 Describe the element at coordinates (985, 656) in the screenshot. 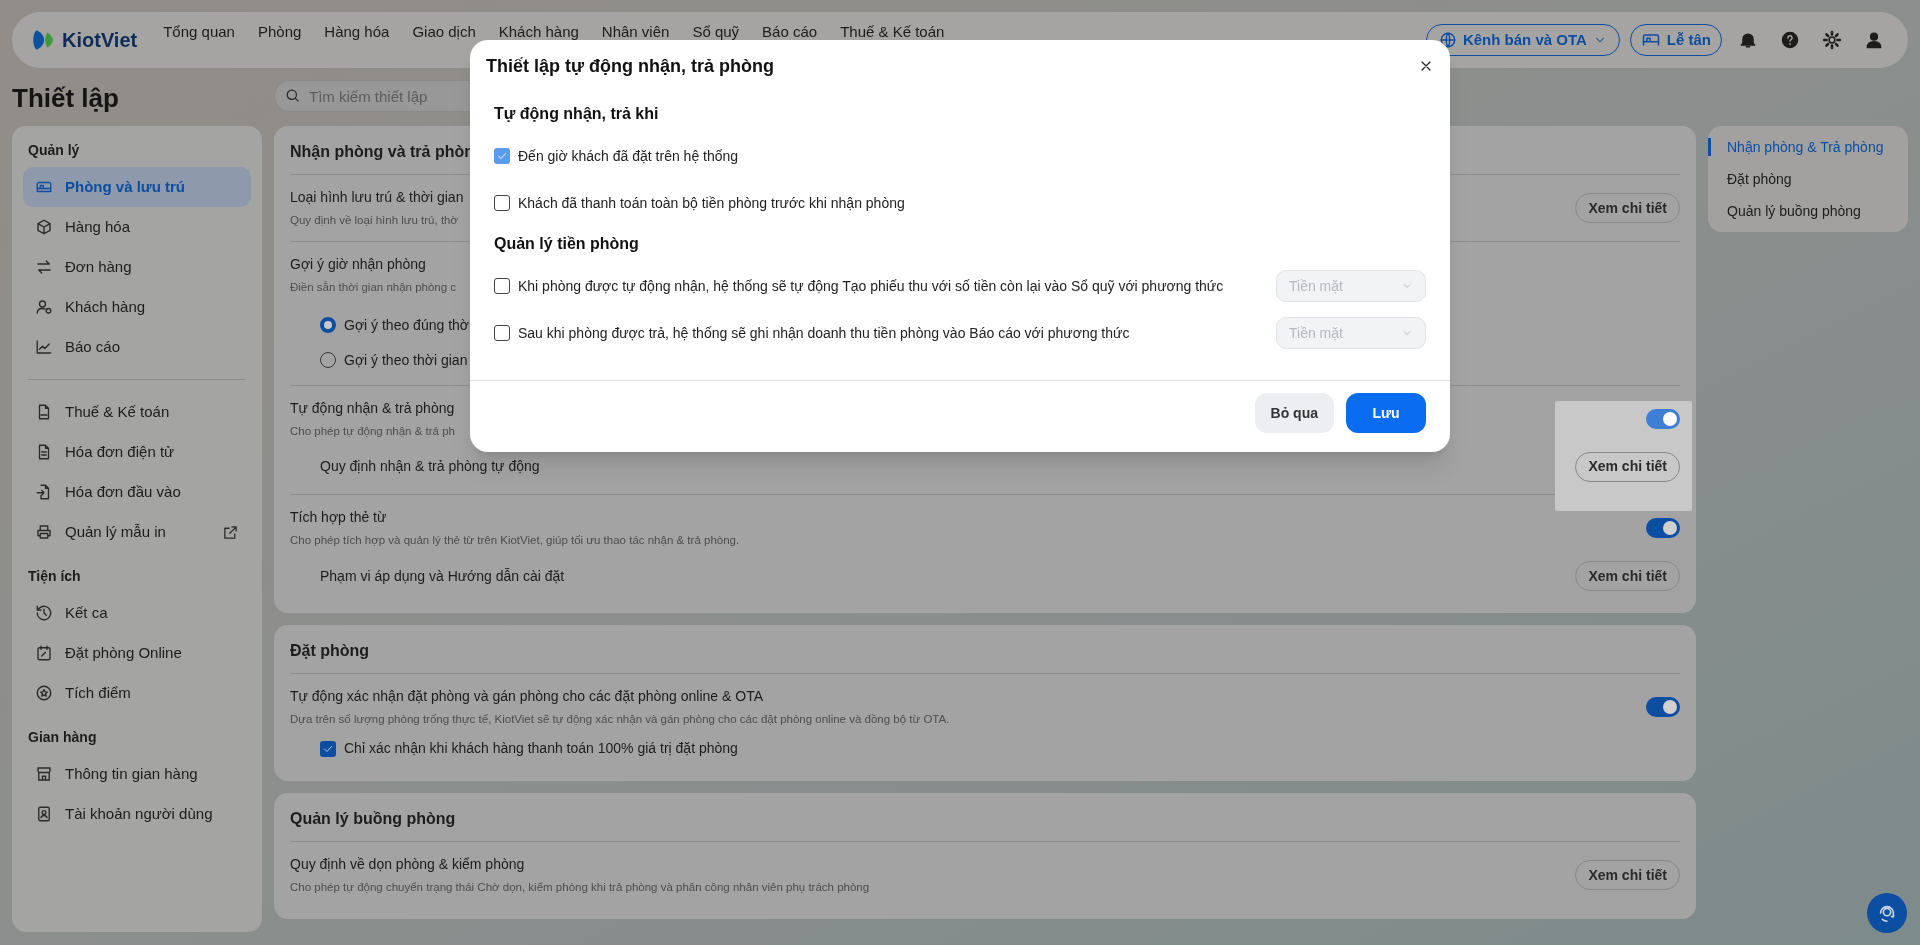

I see `section-title: Đặt phòng` at that location.